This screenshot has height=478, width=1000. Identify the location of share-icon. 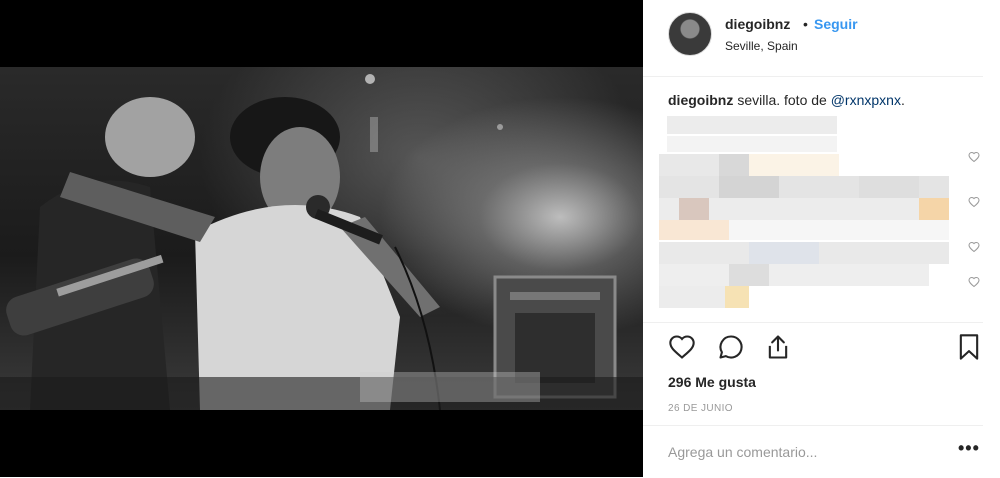
(778, 347).